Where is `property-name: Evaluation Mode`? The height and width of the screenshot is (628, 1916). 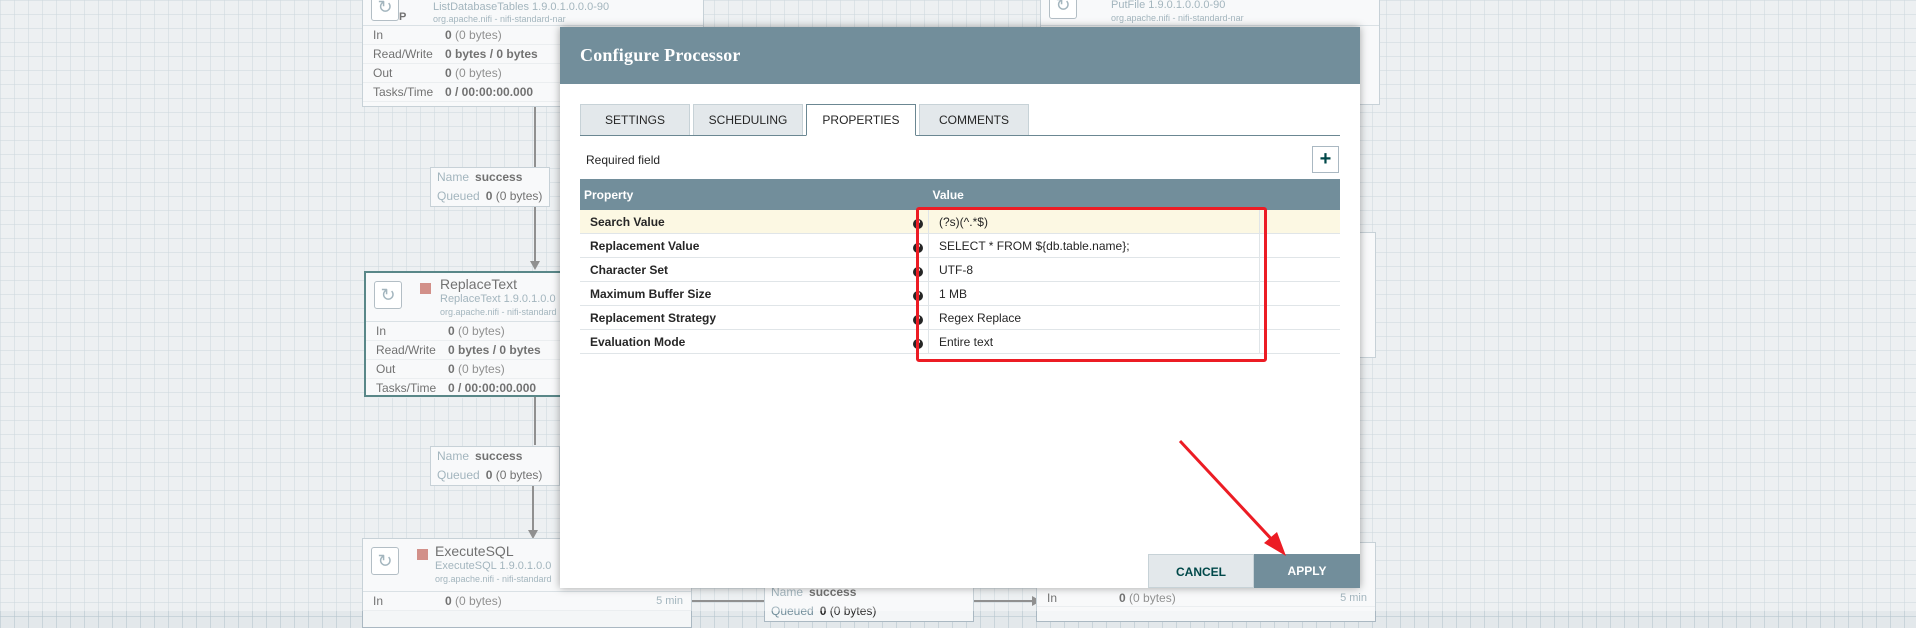
property-name: Evaluation Mode is located at coordinates (744, 341).